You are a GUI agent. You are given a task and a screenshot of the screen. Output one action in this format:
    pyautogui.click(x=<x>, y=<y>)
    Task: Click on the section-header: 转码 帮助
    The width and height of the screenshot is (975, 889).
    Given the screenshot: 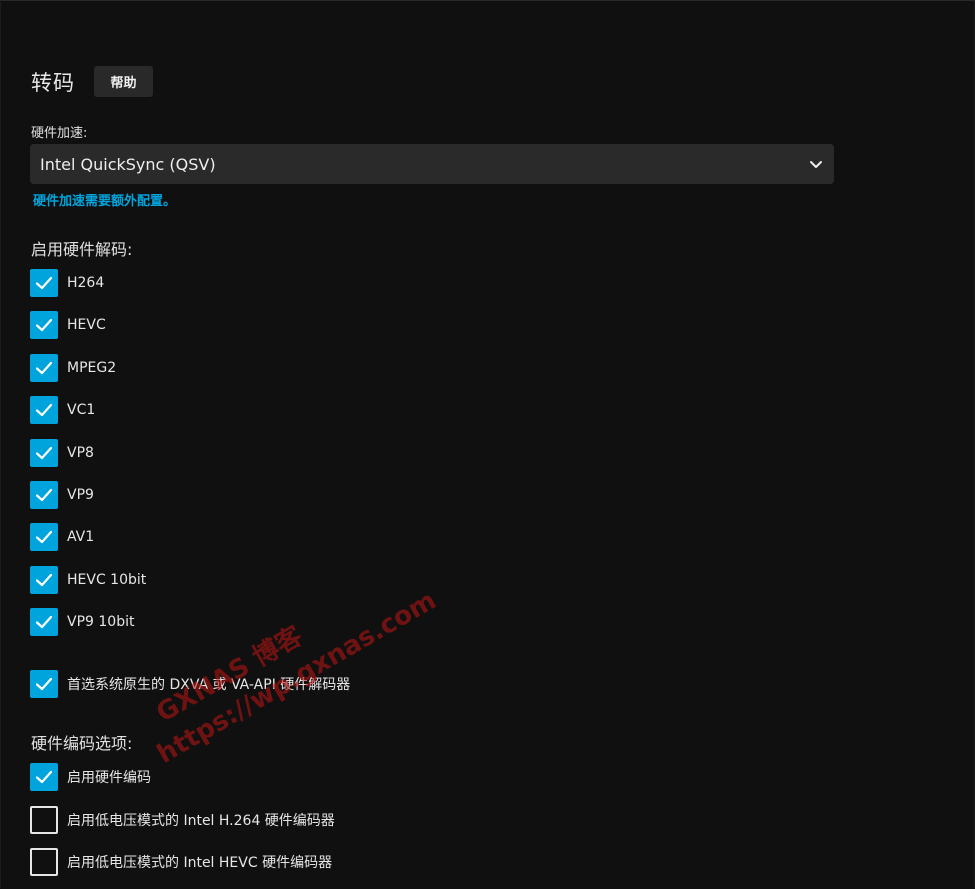 What is the action you would take?
    pyautogui.click(x=92, y=81)
    